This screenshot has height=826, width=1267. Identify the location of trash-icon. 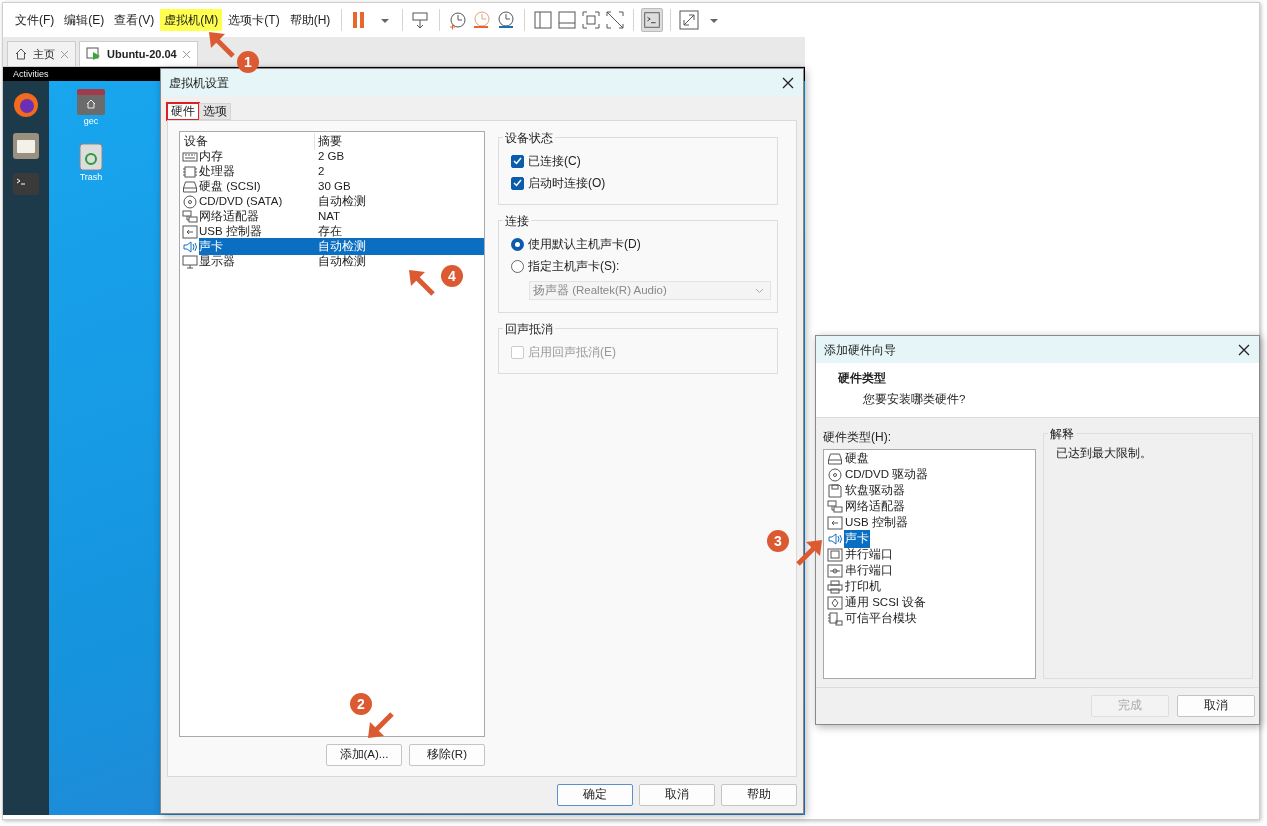
(91, 156).